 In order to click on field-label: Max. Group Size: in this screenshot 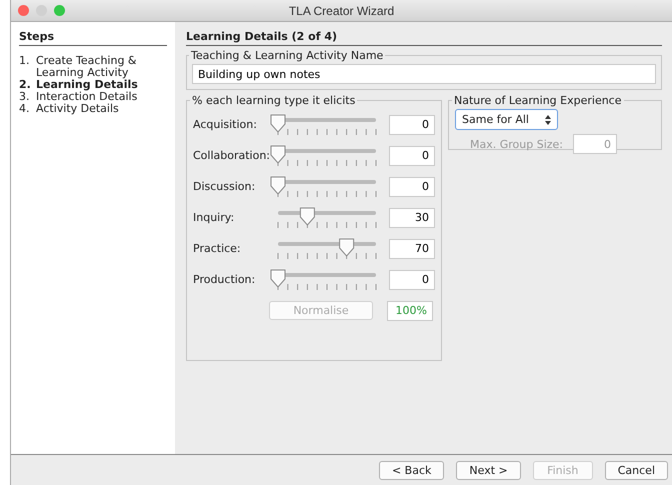, I will do `click(517, 144)`.